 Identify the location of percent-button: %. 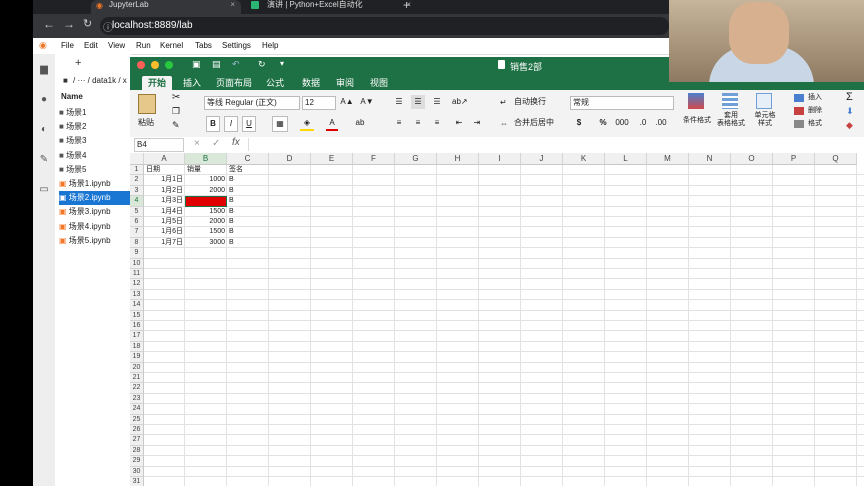
(603, 123).